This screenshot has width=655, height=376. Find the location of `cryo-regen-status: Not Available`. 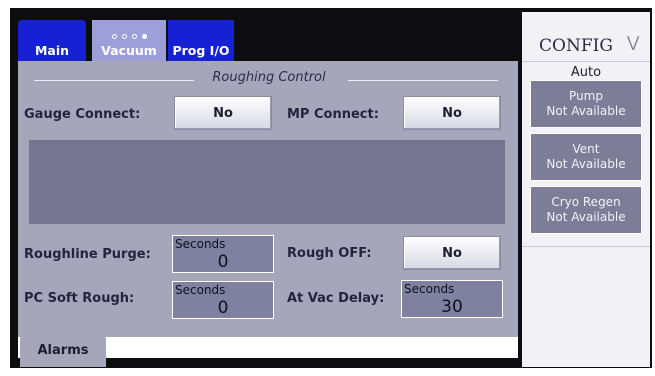

cryo-regen-status: Not Available is located at coordinates (586, 217).